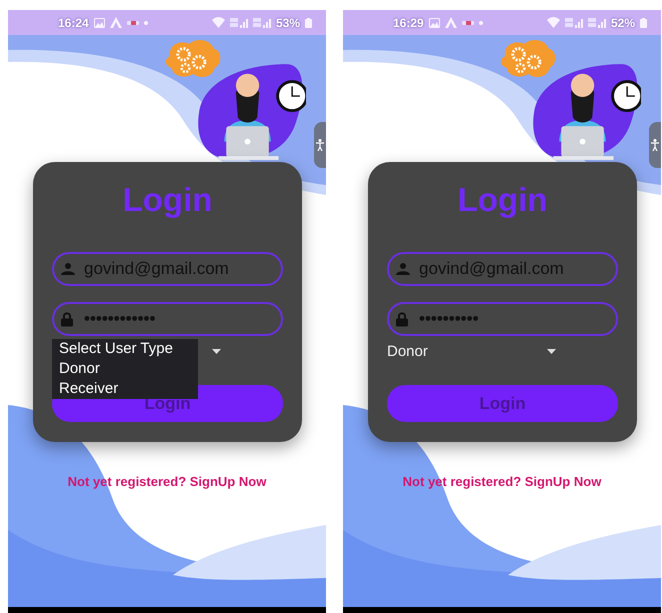 The width and height of the screenshot is (662, 613). What do you see at coordinates (408, 23) in the screenshot?
I see `status-time: 16:29` at bounding box center [408, 23].